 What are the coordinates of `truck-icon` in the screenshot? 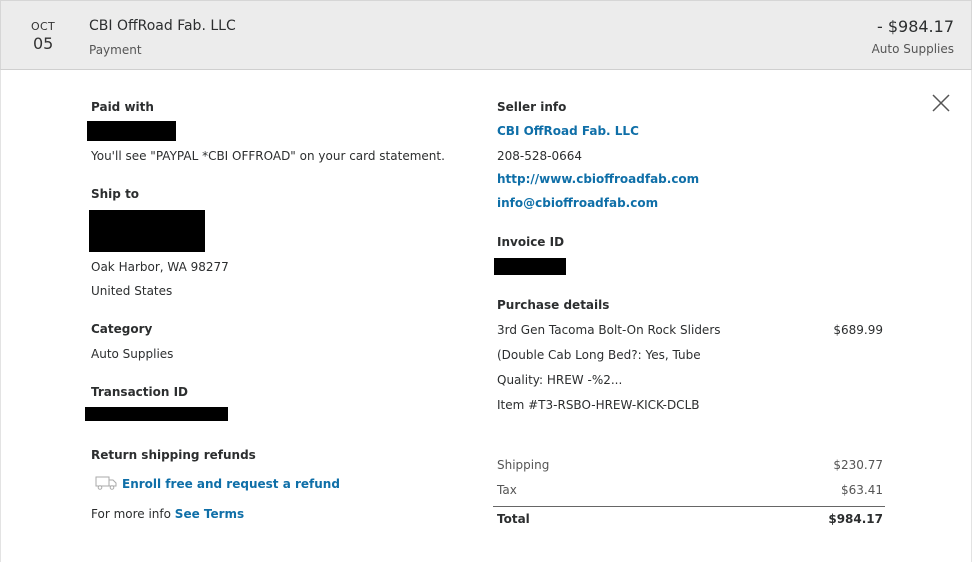 It's located at (106, 483).